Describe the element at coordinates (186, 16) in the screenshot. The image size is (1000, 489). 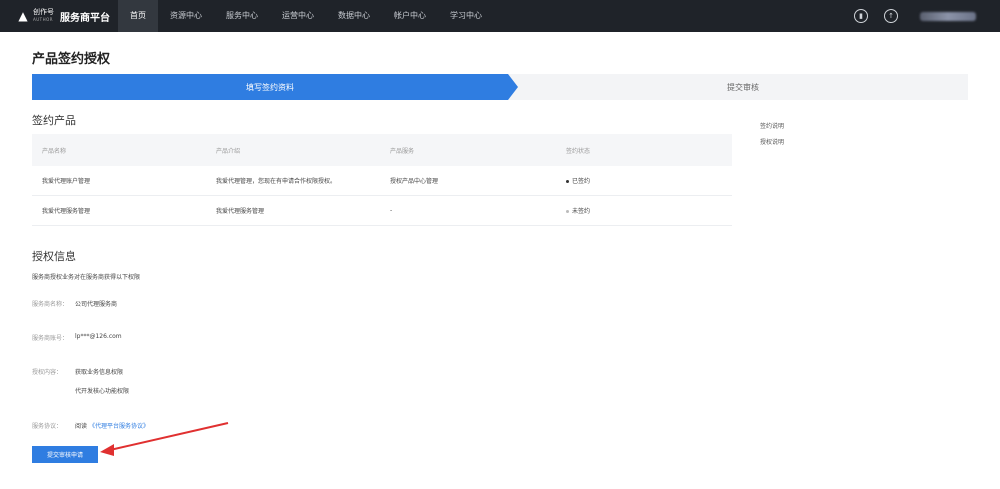
I see `nav-resources: 资源中心` at that location.